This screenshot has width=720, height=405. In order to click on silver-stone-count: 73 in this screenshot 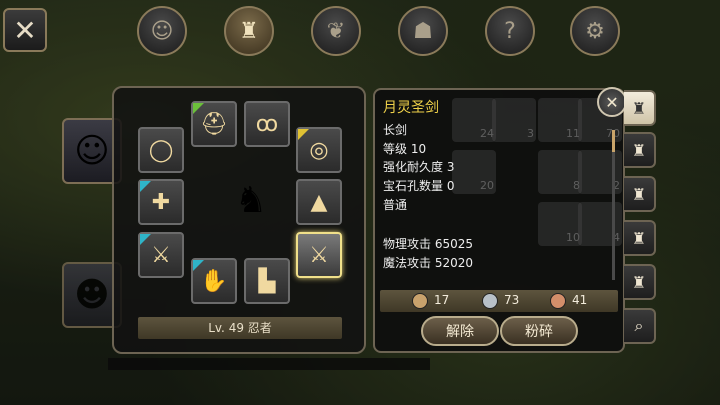, I will do `click(512, 300)`.